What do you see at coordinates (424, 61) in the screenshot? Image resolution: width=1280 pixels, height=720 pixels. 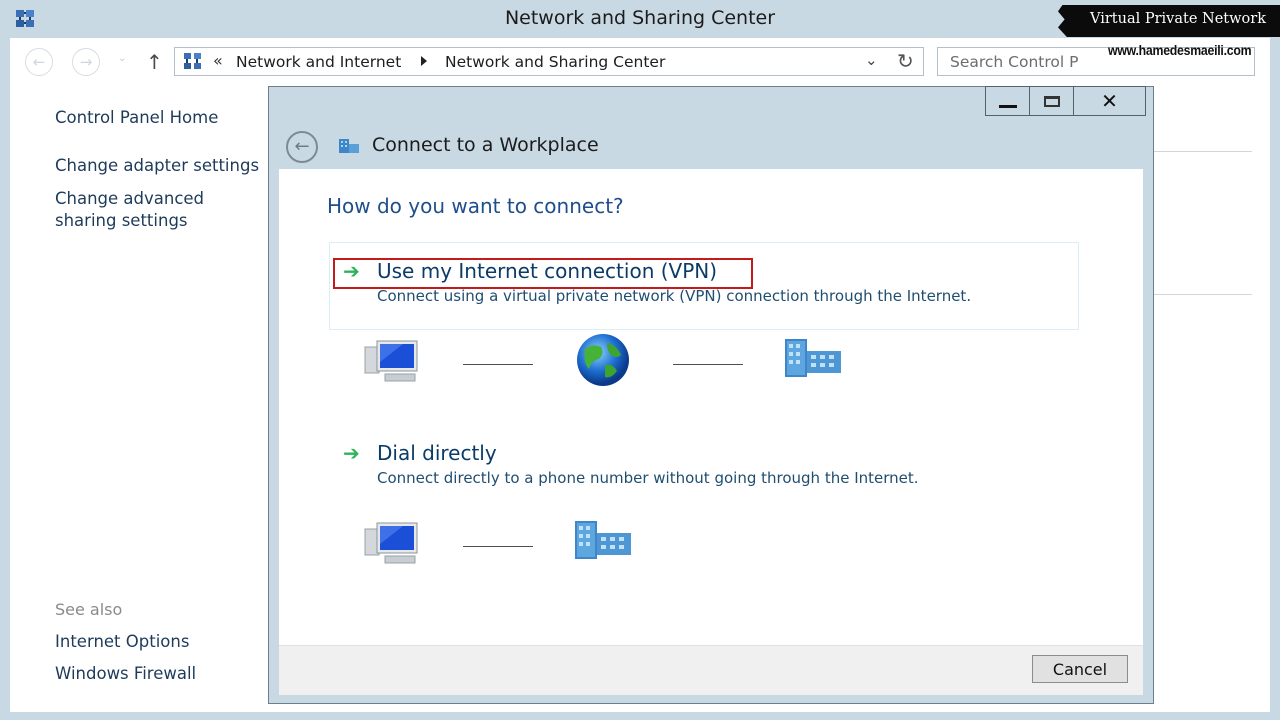 I see `breadcrumb-separator-icon` at bounding box center [424, 61].